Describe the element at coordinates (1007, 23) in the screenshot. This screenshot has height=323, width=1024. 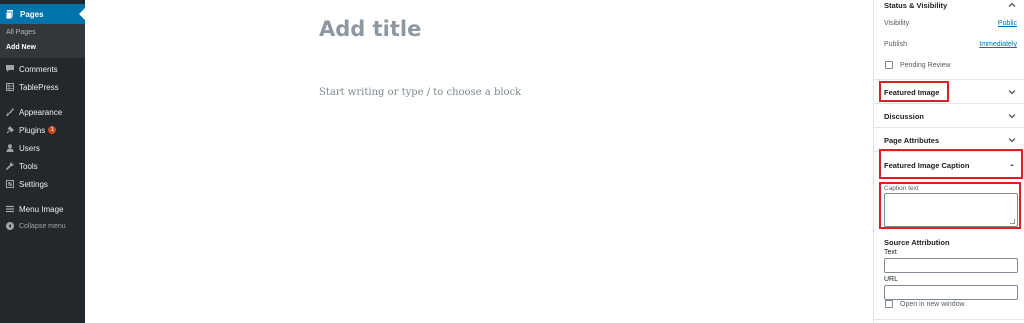
I see `visibility-toggle: Public` at that location.